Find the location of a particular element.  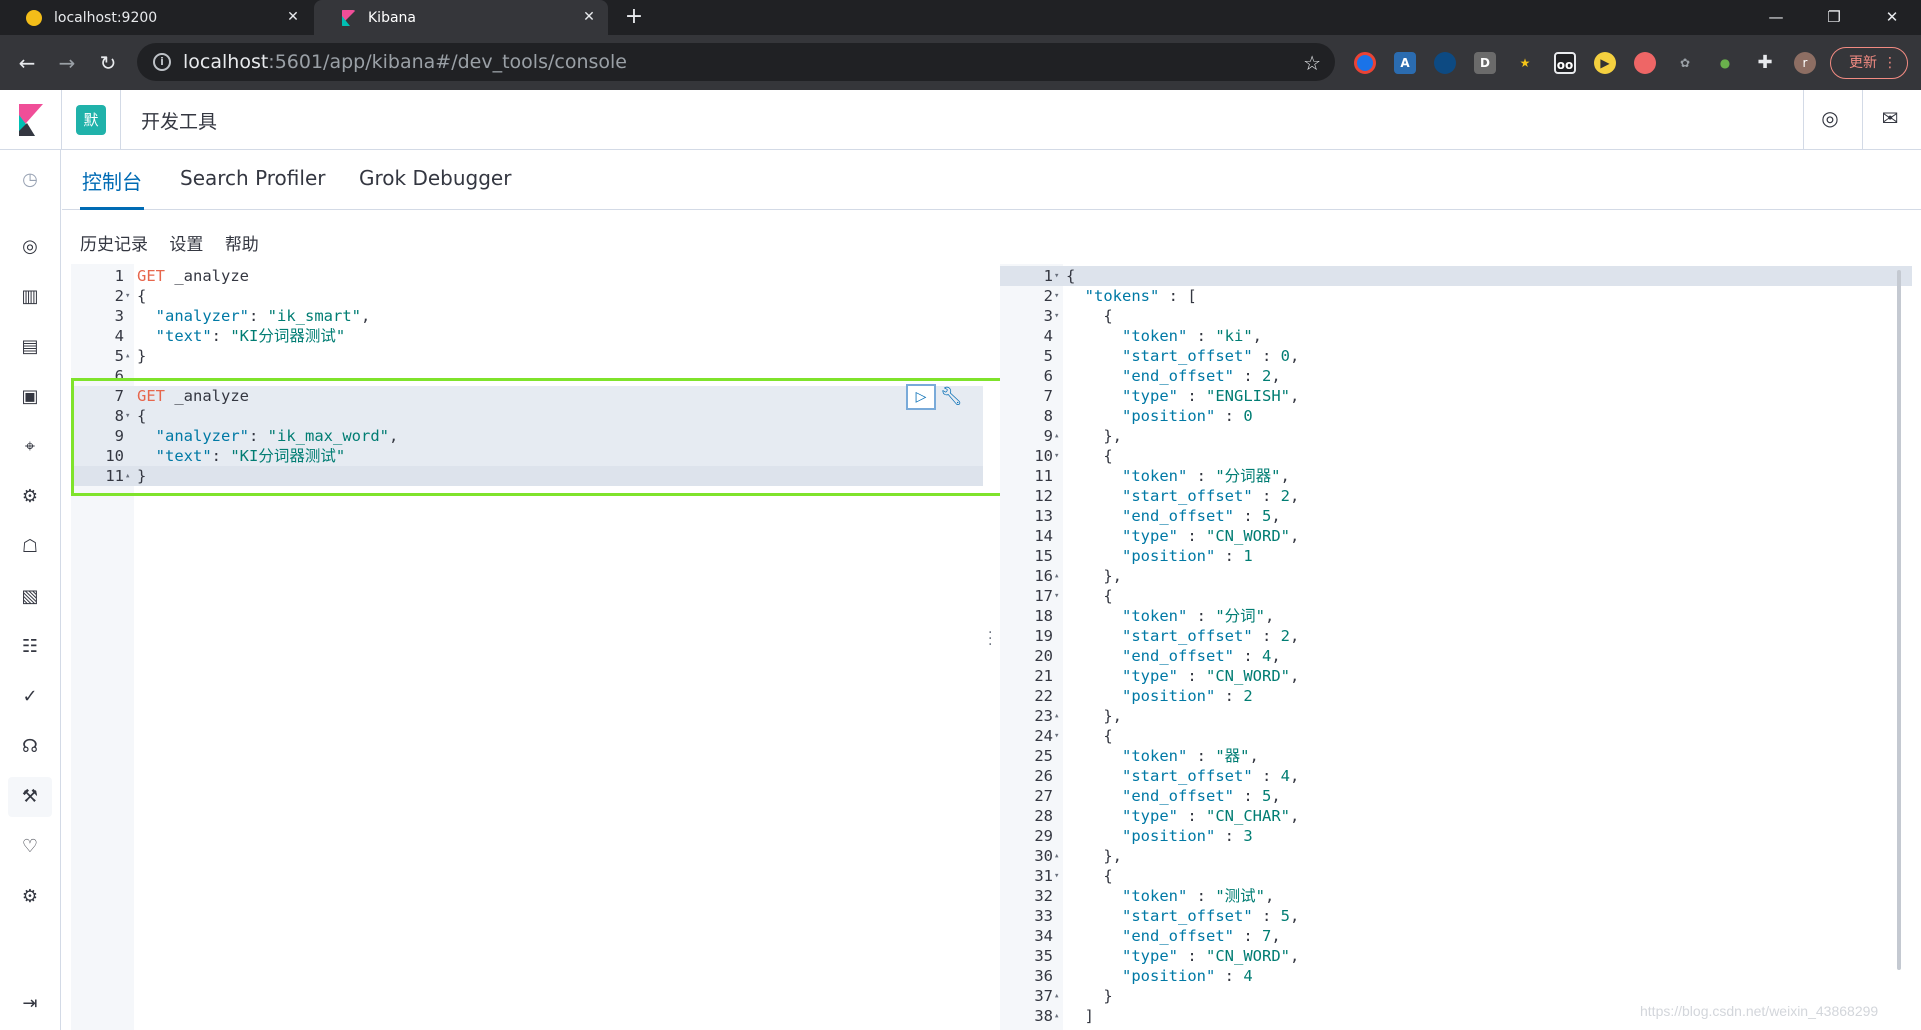

browser-tab-kibana: Kibana ✕ is located at coordinates (461, 17).